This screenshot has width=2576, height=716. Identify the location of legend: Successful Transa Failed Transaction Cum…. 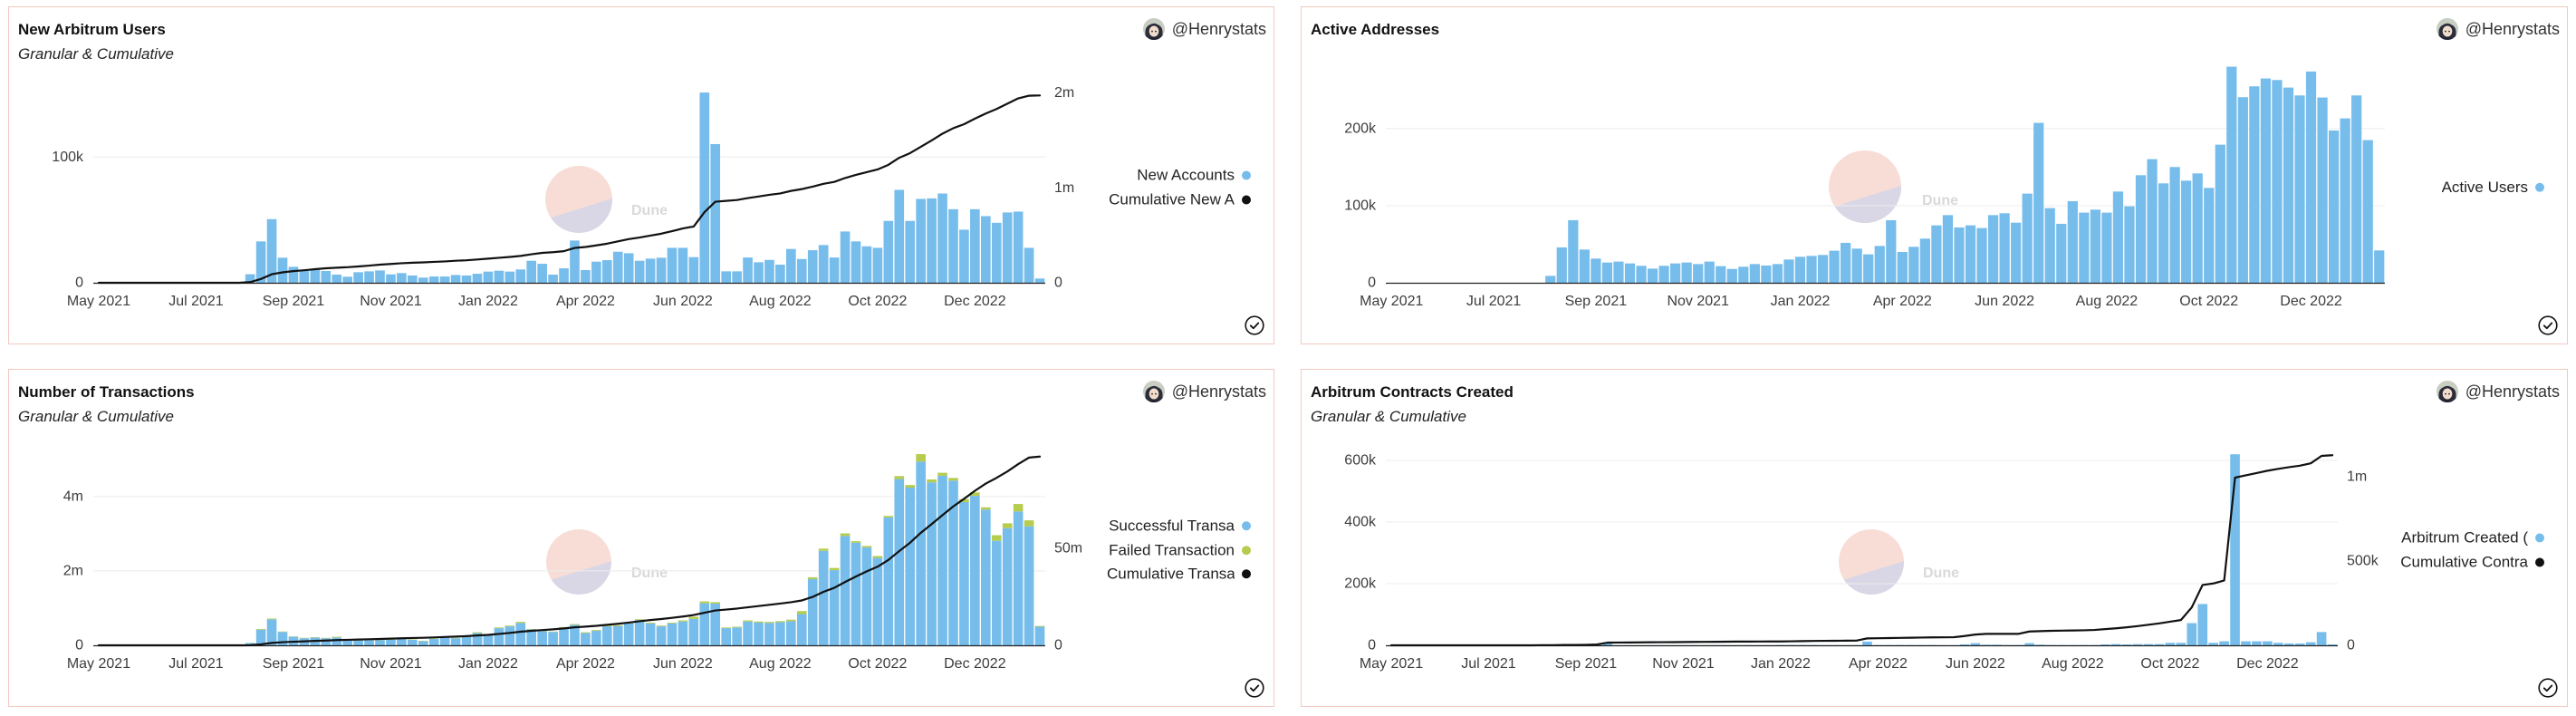
(1179, 550).